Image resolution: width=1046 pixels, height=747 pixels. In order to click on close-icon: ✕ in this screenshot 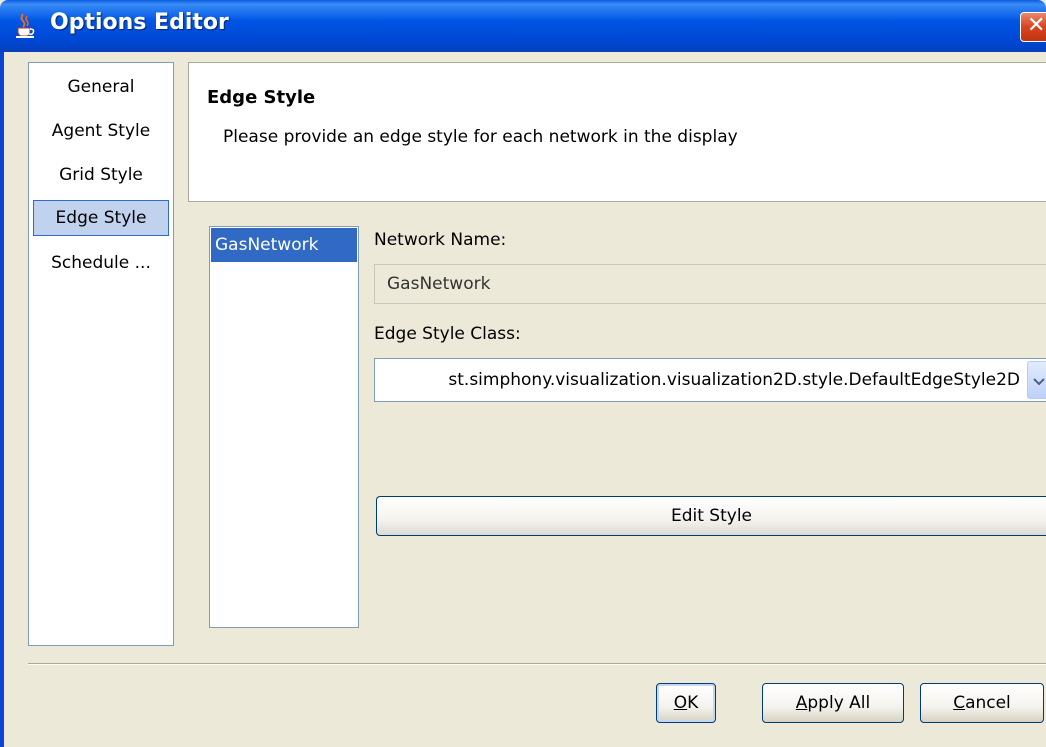, I will do `click(1036, 25)`.